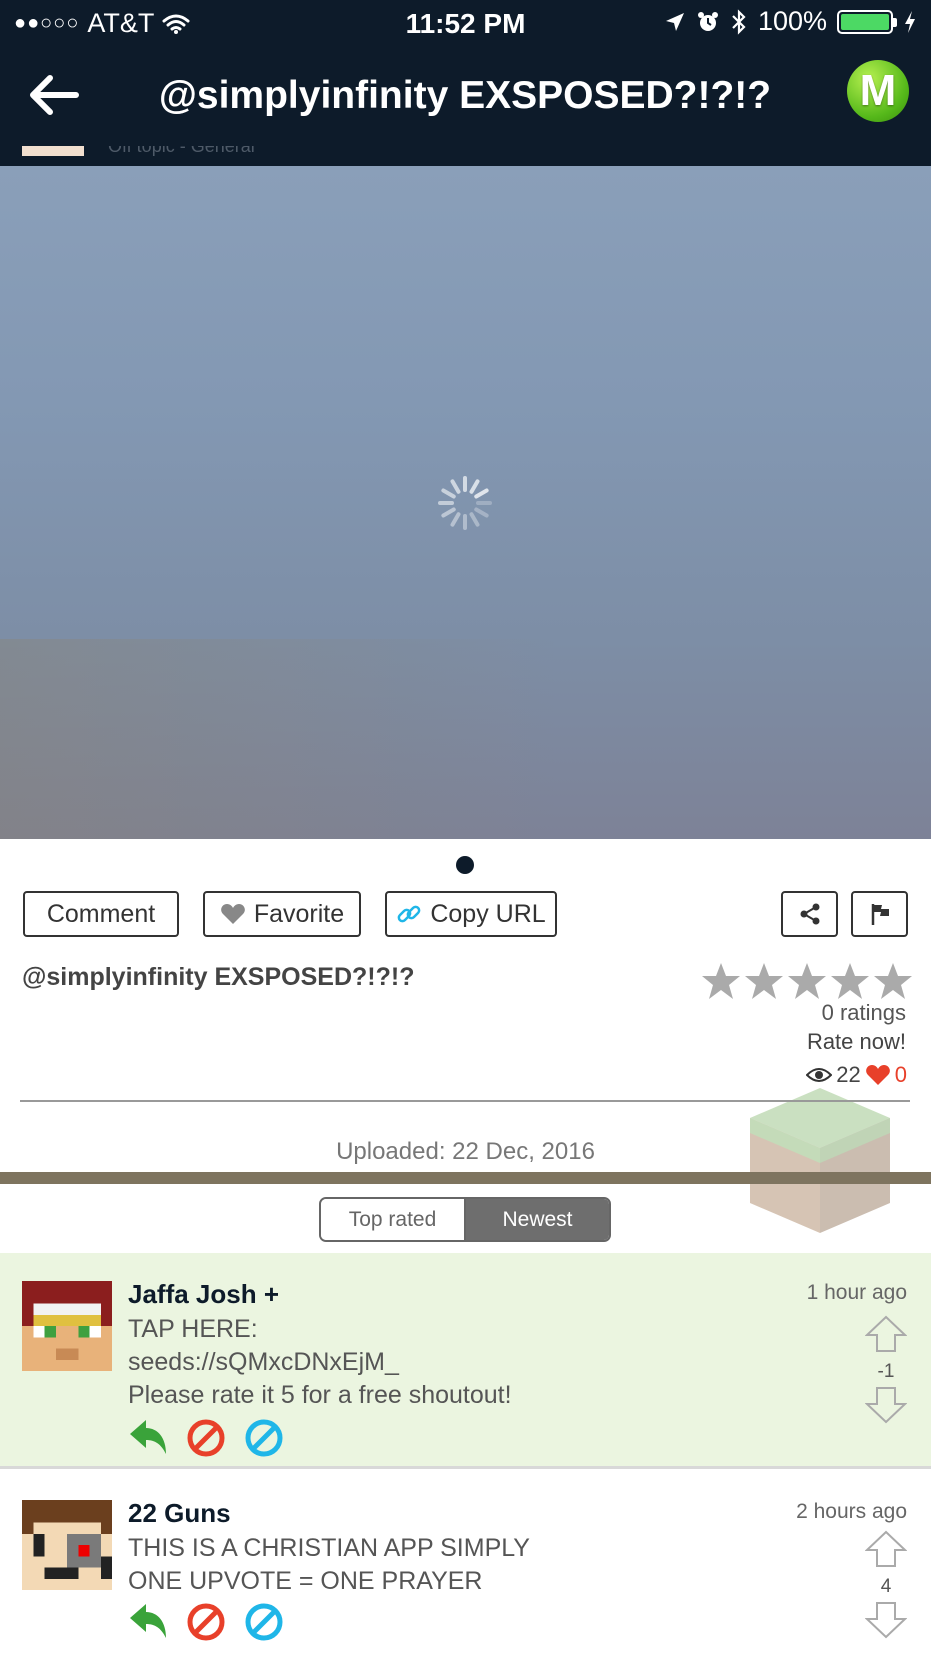 This screenshot has width=931, height=1656. I want to click on page-indicator-dot, so click(465, 865).